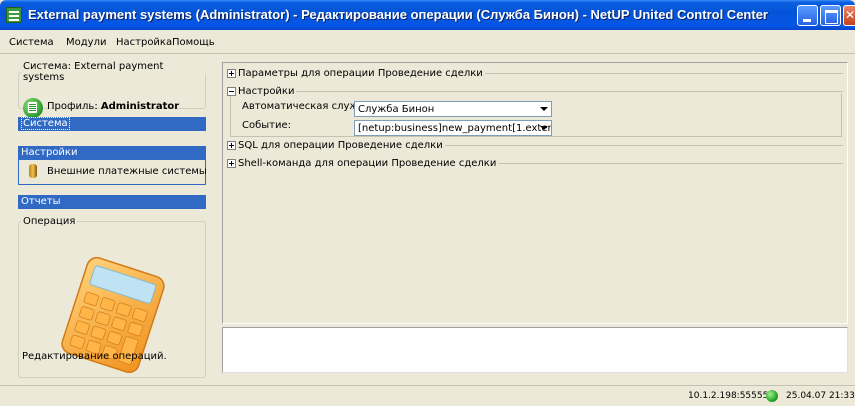 The image size is (855, 406). I want to click on server-address: 10.1.2.198:55555, so click(728, 396).